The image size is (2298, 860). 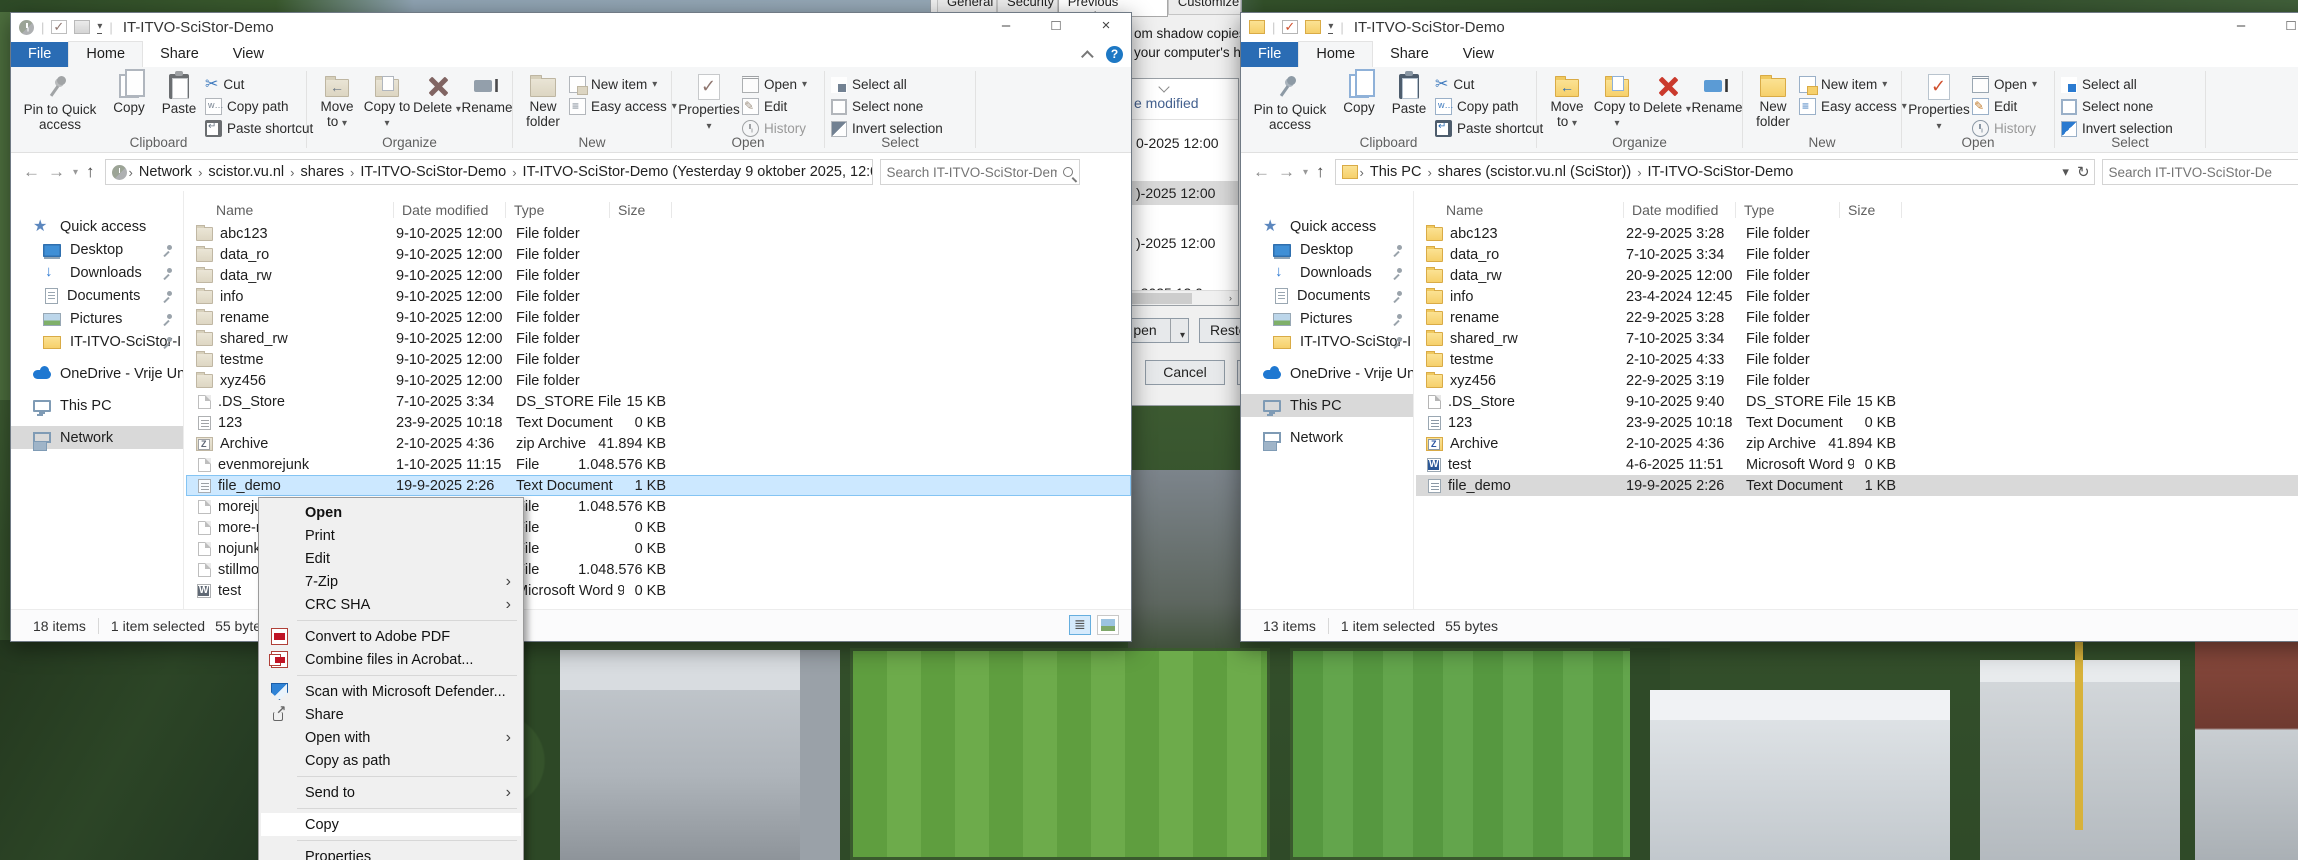 I want to click on easy-access-button: Easy access▾, so click(x=1853, y=106).